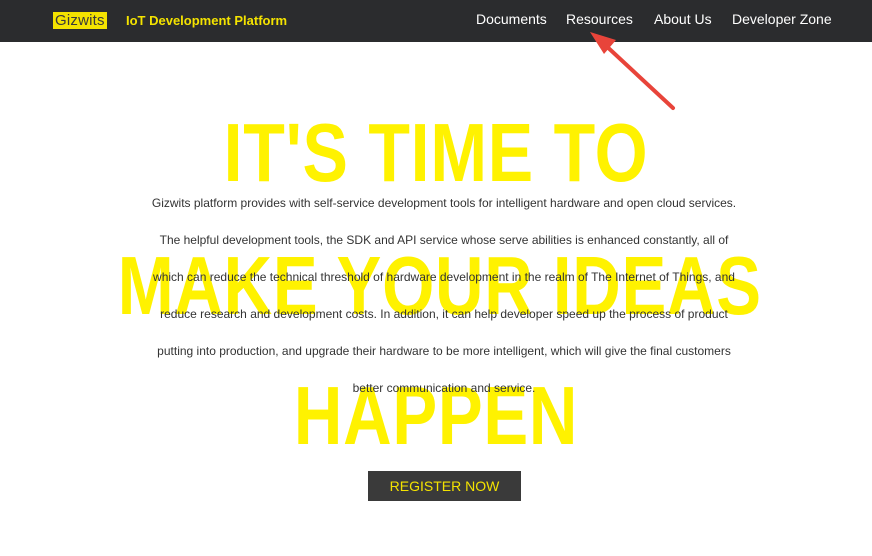  What do you see at coordinates (511, 19) in the screenshot?
I see `nav-documents: Documents` at bounding box center [511, 19].